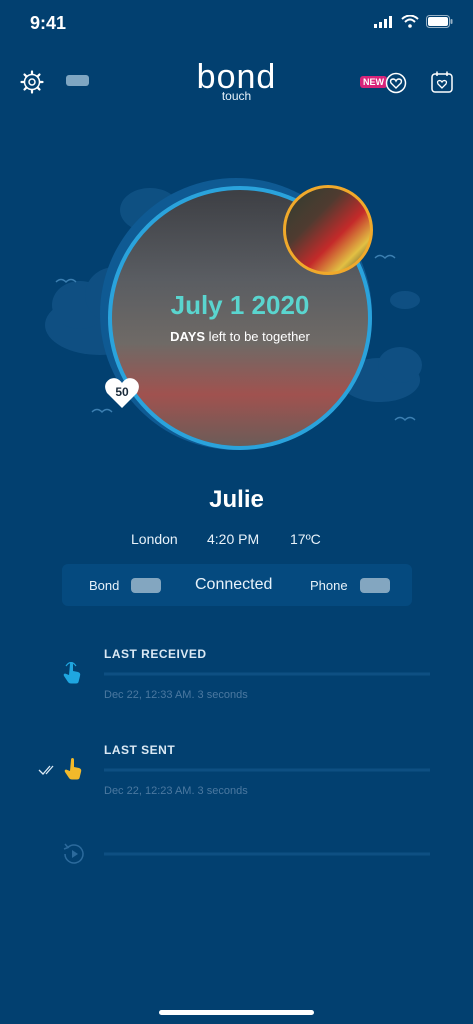 The height and width of the screenshot is (1024, 473). Describe the element at coordinates (48, 23) in the screenshot. I see `status-time: 9:41` at that location.